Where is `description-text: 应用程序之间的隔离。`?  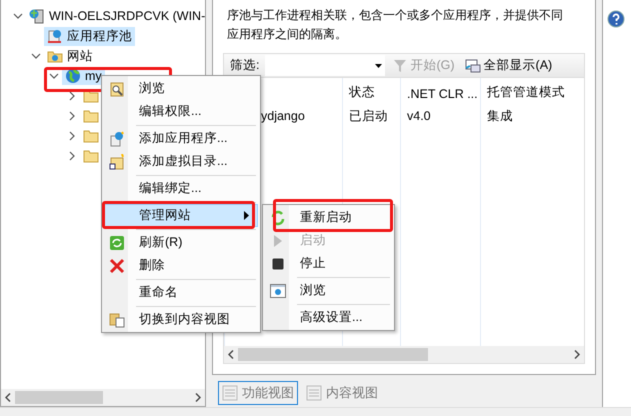 description-text: 应用程序之间的隔离。 is located at coordinates (287, 34).